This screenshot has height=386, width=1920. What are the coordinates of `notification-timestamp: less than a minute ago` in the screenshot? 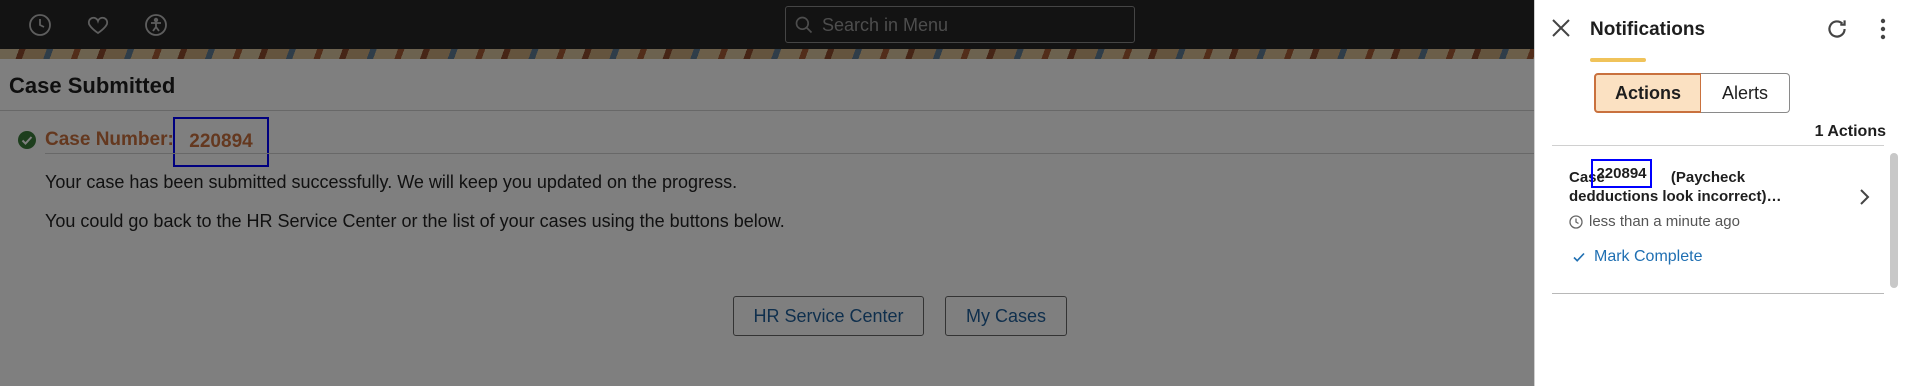 It's located at (1654, 221).